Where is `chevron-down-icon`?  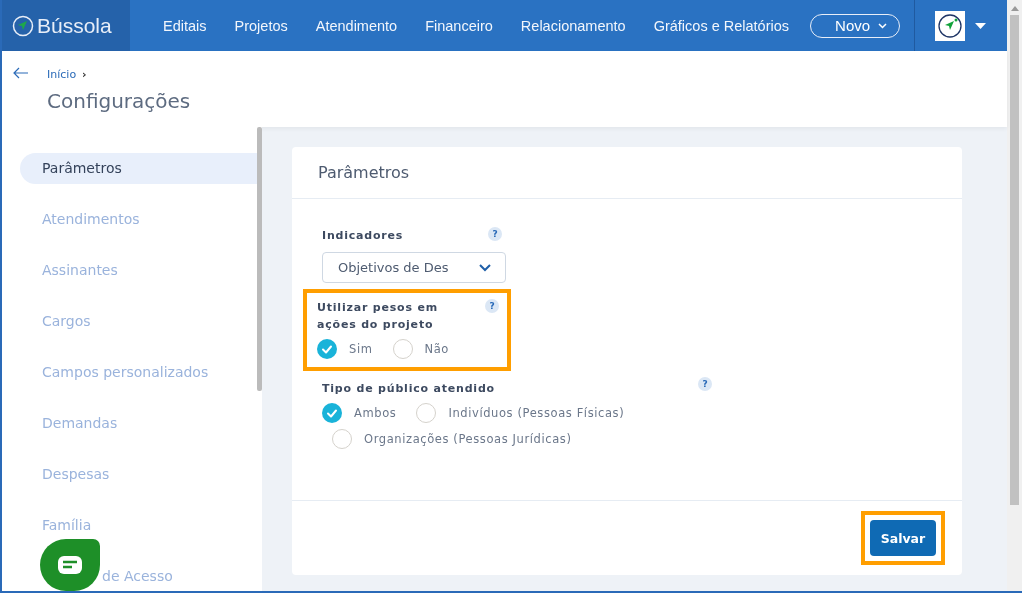 chevron-down-icon is located at coordinates (485, 267).